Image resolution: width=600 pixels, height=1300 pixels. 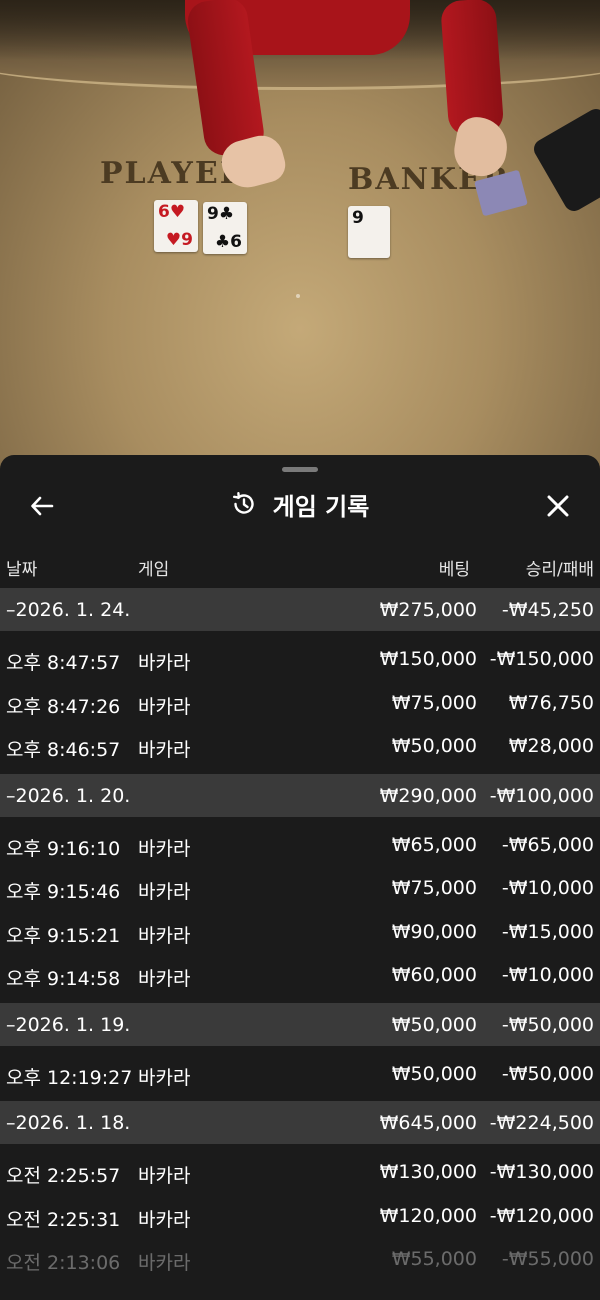 What do you see at coordinates (63, 750) in the screenshot?
I see `row-time: 오후 8:46:57` at bounding box center [63, 750].